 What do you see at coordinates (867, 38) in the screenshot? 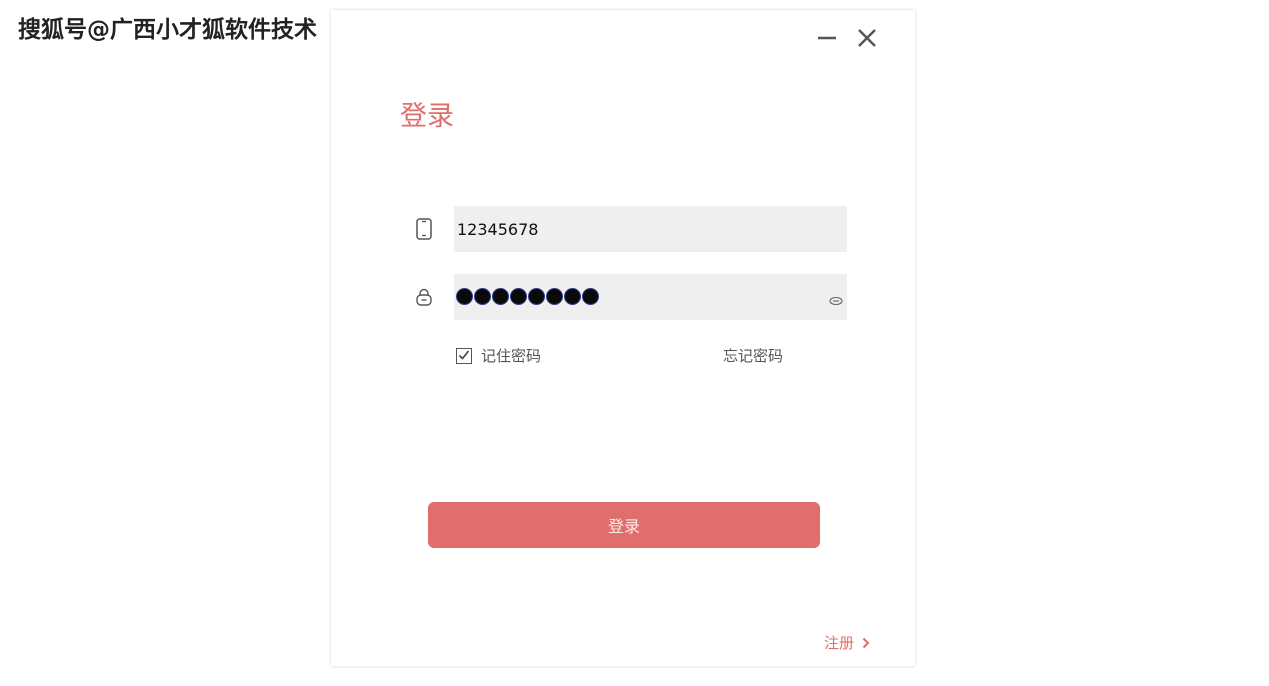
I see `close-icon` at bounding box center [867, 38].